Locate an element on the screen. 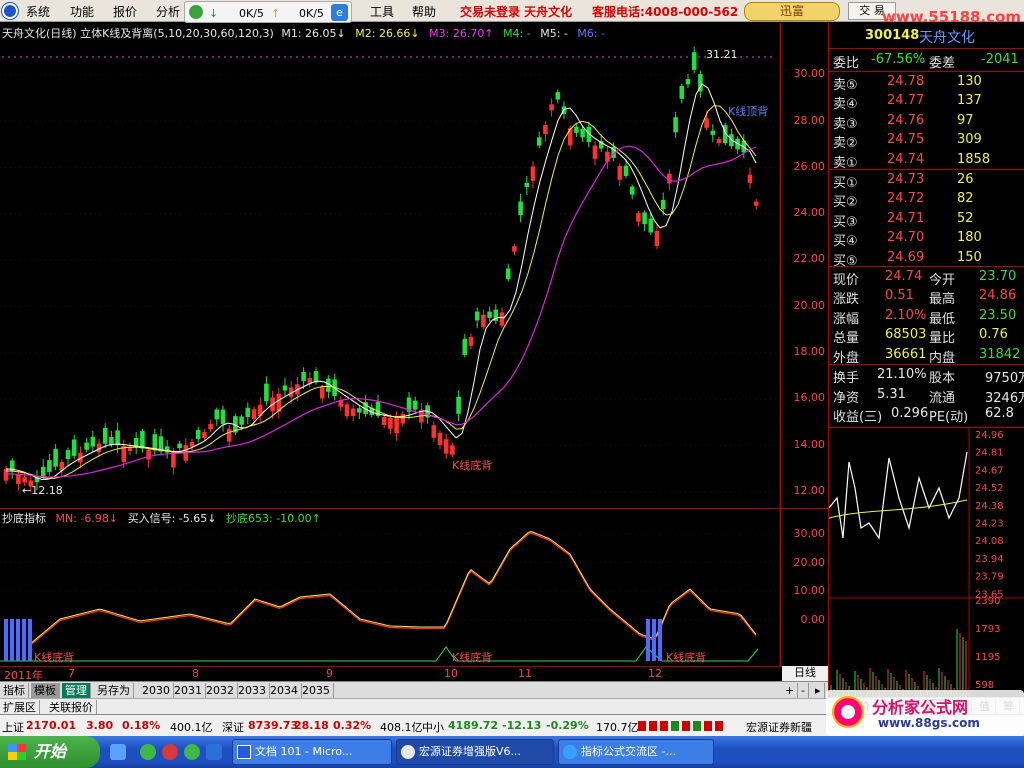  bid-volume: 82 is located at coordinates (965, 199).